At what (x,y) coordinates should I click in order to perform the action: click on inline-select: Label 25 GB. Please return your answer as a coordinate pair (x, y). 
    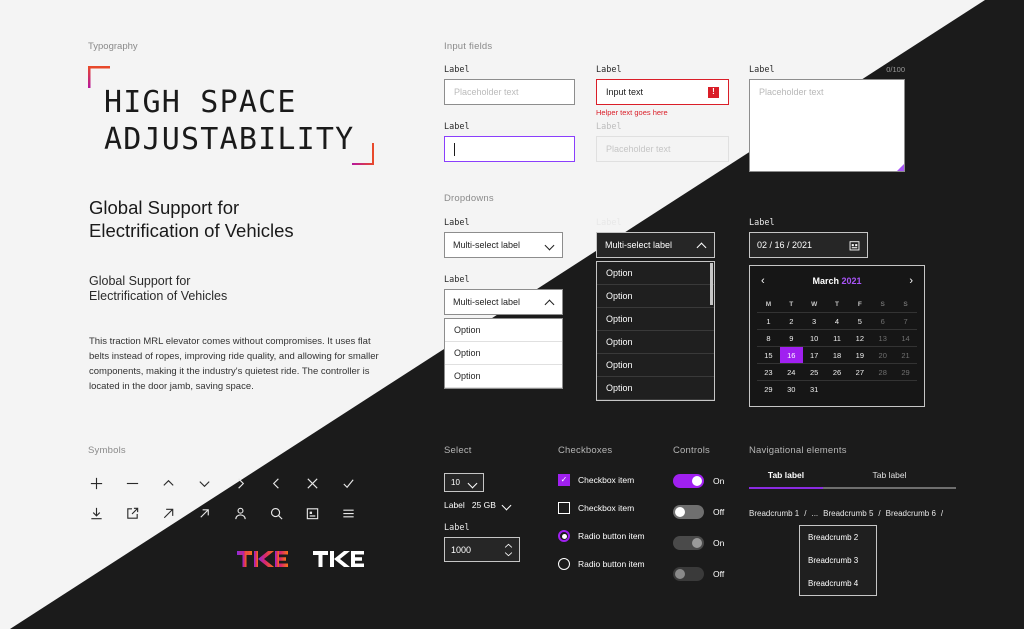
    Looking at the image, I should click on (477, 505).